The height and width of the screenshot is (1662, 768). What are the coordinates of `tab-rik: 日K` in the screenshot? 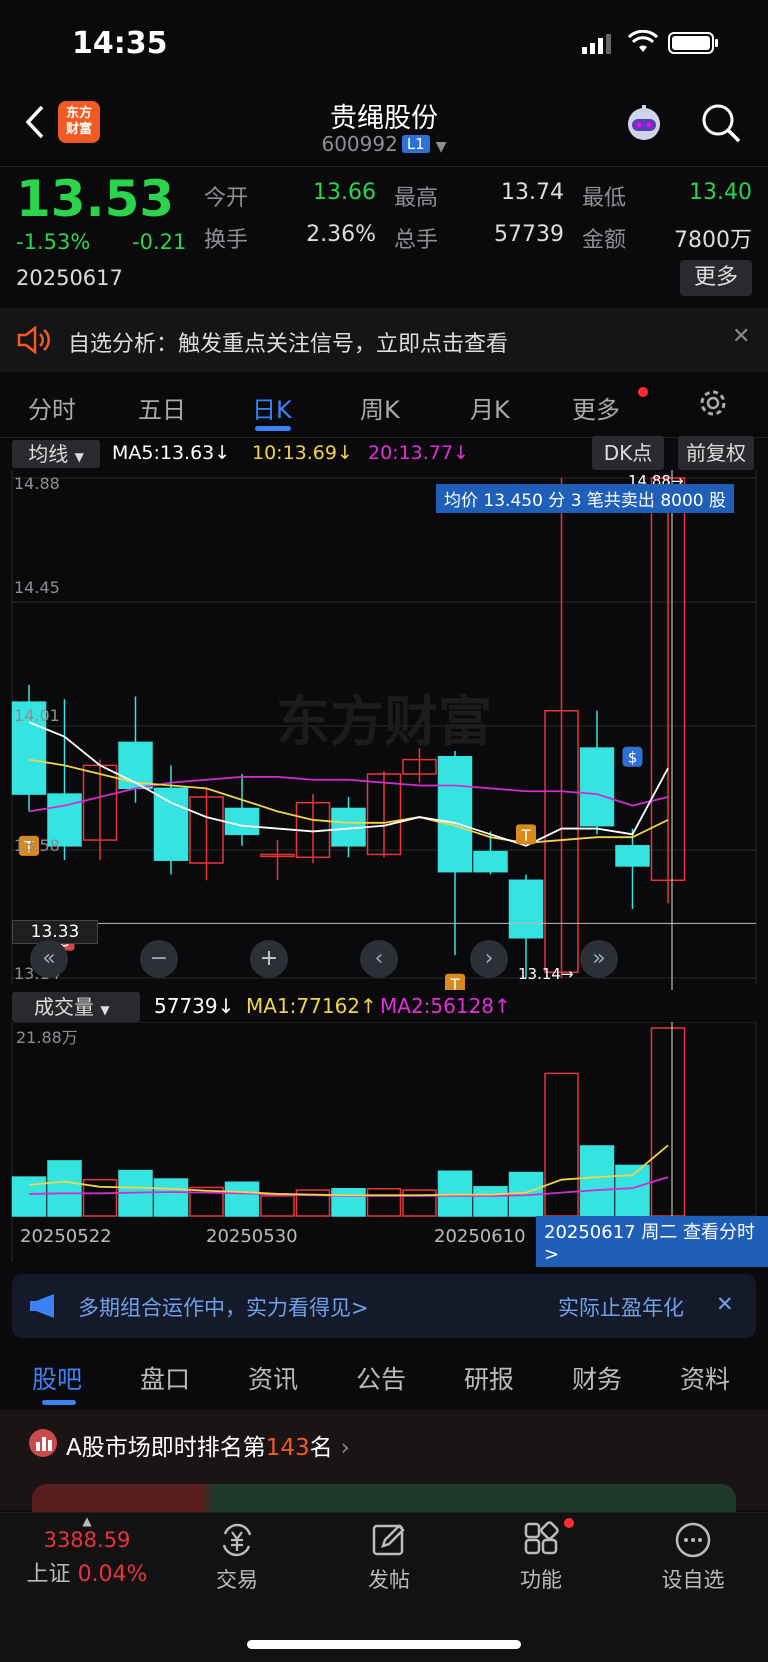 It's located at (272, 407).